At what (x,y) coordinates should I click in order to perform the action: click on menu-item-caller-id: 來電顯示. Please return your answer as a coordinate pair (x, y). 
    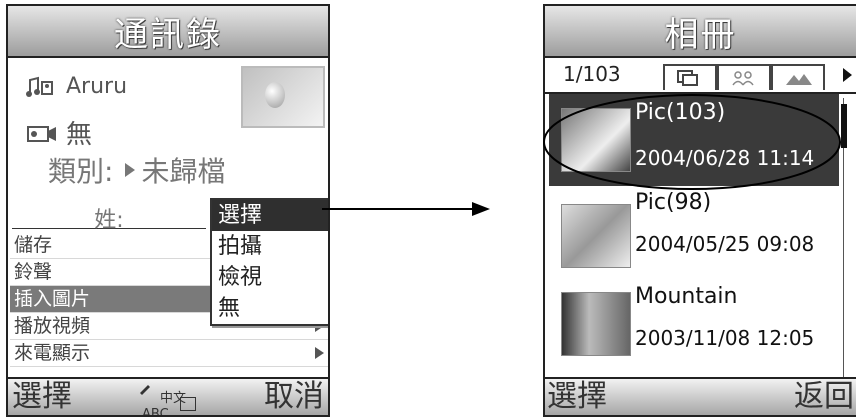
    Looking at the image, I should click on (169, 353).